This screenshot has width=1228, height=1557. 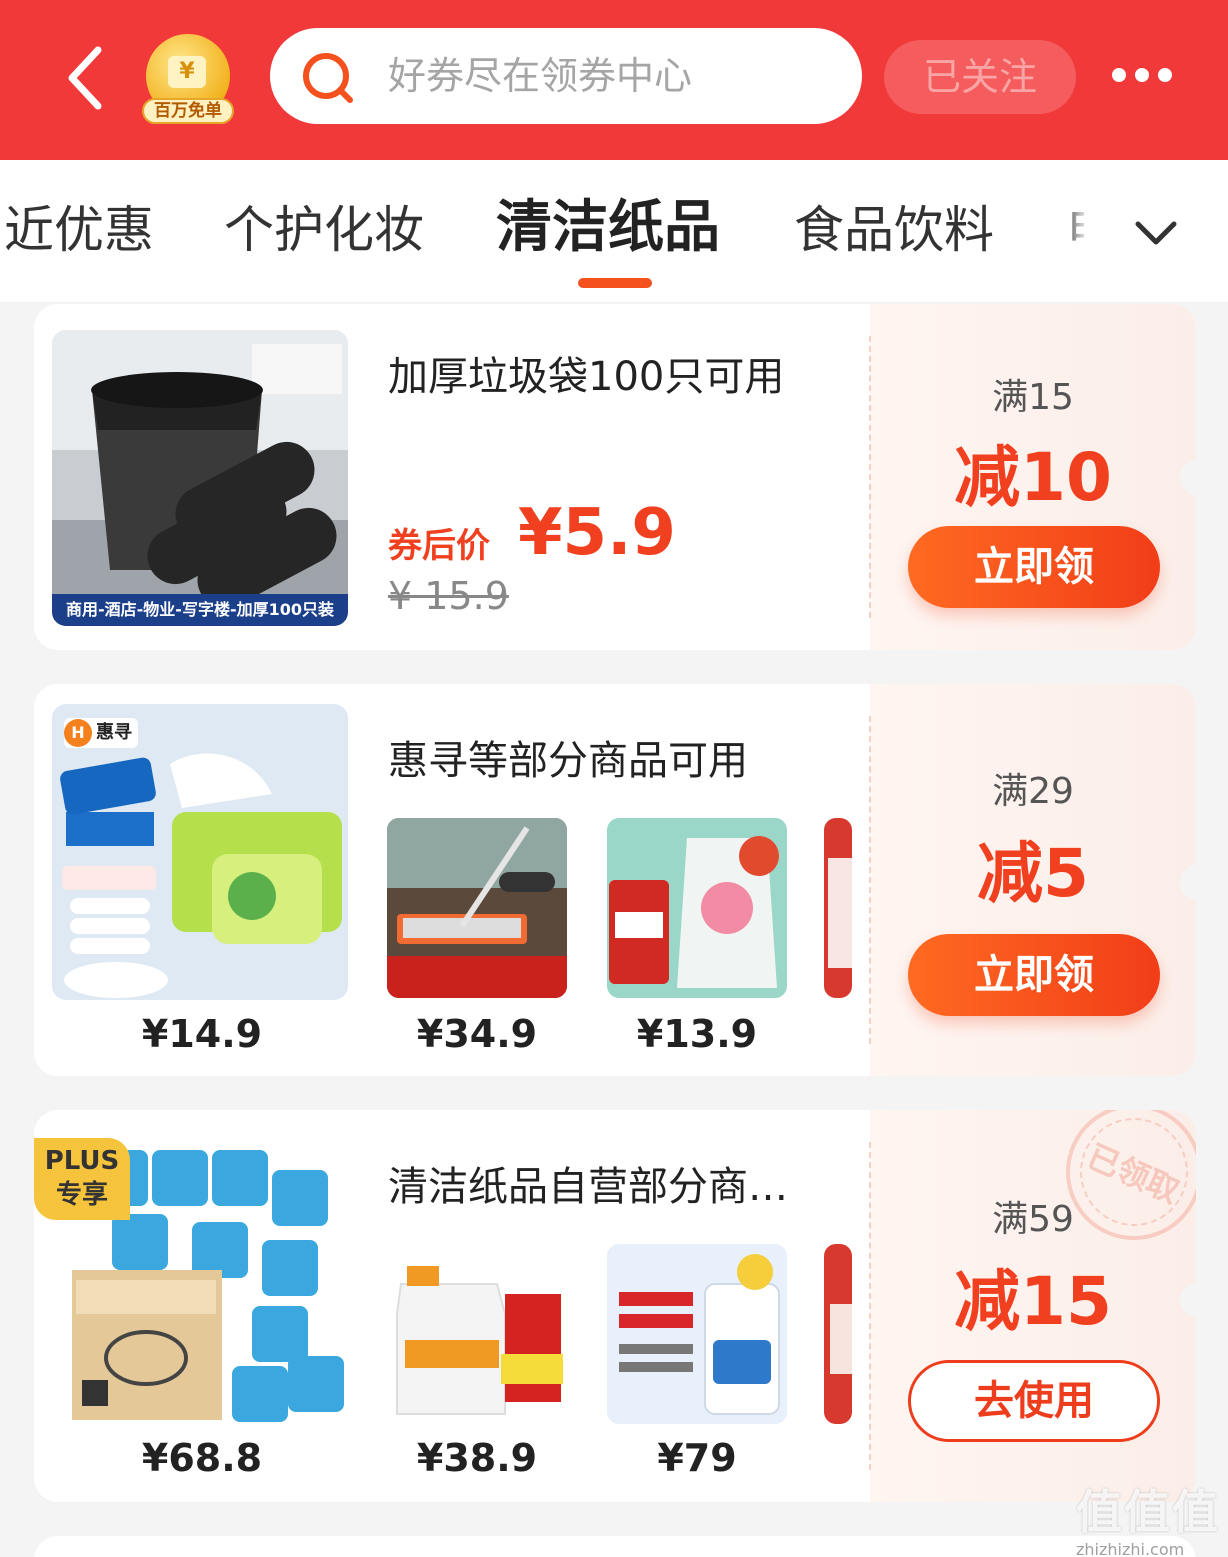 I want to click on search-icon, so click(x=328, y=78).